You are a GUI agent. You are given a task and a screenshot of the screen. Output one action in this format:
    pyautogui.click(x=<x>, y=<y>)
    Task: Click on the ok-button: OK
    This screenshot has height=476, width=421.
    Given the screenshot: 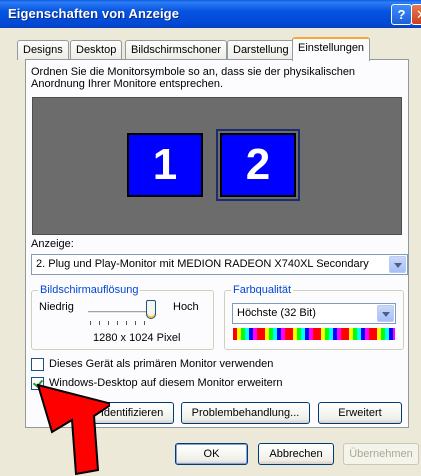 What is the action you would take?
    pyautogui.click(x=211, y=454)
    